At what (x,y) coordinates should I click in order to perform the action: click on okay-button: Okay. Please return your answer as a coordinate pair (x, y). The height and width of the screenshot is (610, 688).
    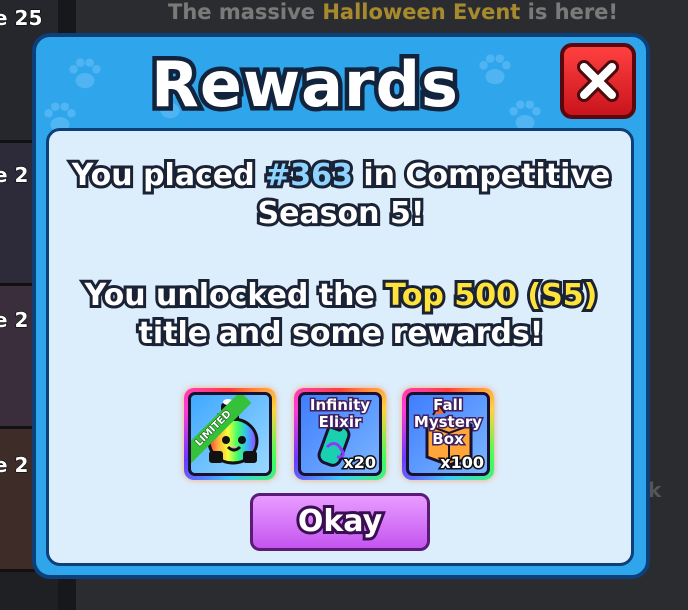
    Looking at the image, I should click on (340, 522).